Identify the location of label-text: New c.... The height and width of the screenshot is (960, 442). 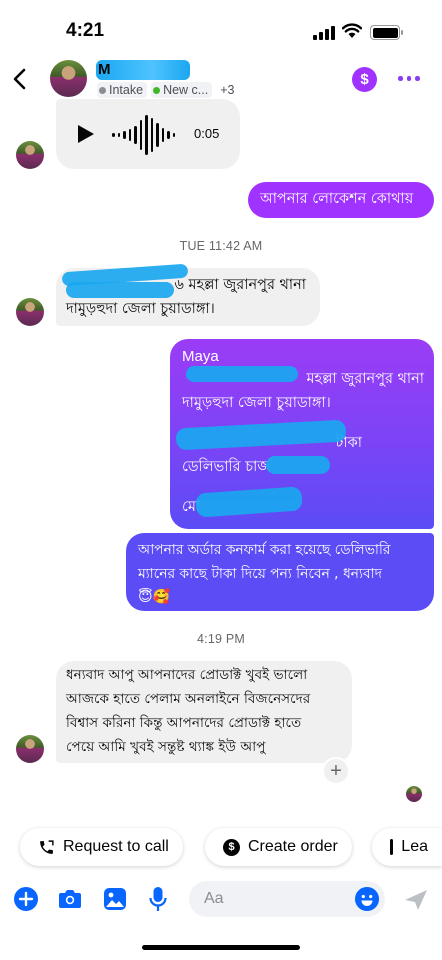
(186, 90).